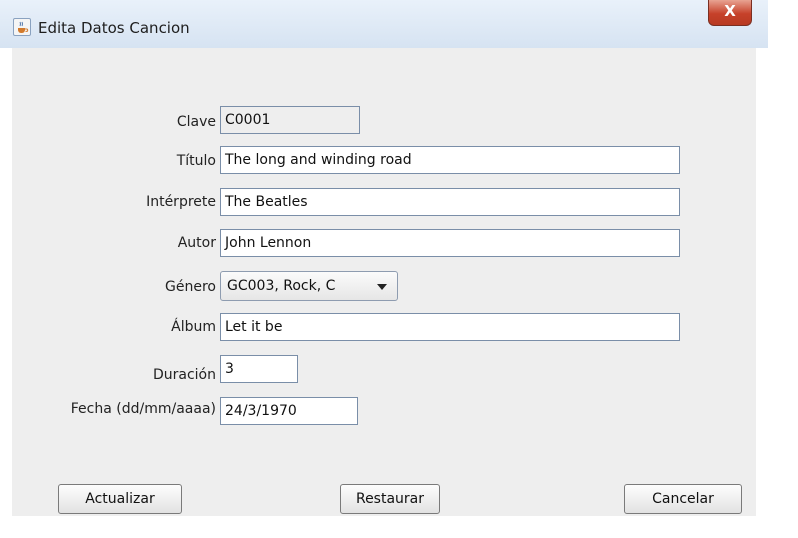 This screenshot has width=798, height=538. Describe the element at coordinates (290, 120) in the screenshot. I see `clave-field: C0001` at that location.